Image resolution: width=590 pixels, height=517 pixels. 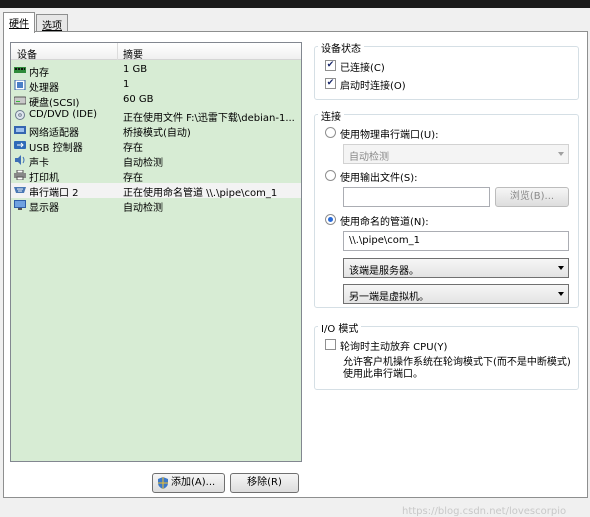 What do you see at coordinates (394, 347) in the screenshot?
I see `yield-cpu-label: 轮询时主动放弃 CPU(Y)` at bounding box center [394, 347].